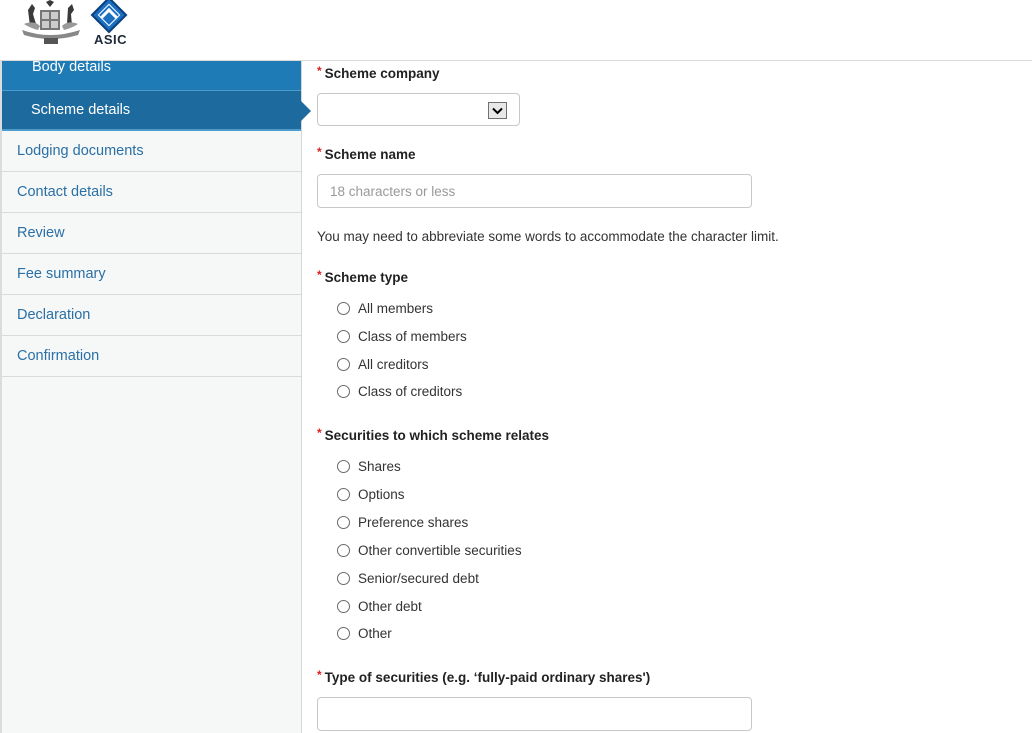 The width and height of the screenshot is (1032, 733). I want to click on nav-item-review: Review, so click(151, 233).